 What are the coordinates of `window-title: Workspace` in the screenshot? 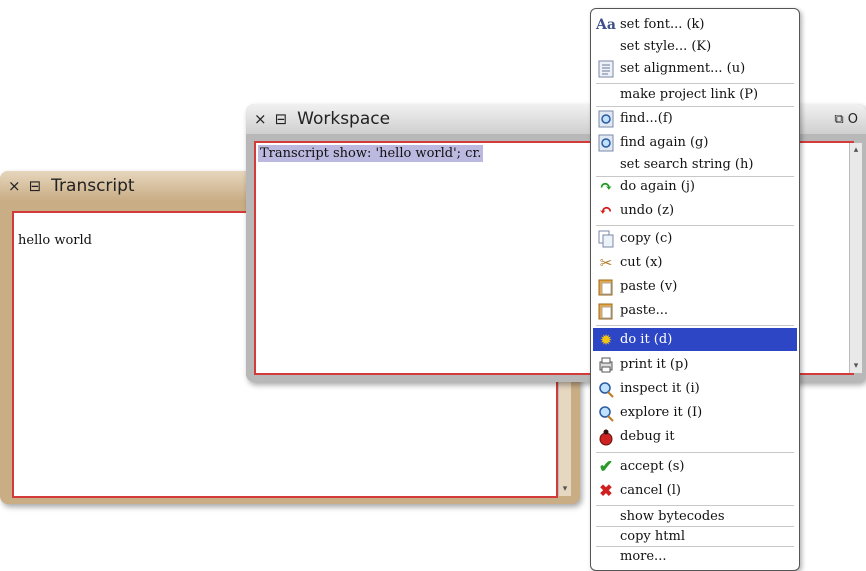 It's located at (344, 119).